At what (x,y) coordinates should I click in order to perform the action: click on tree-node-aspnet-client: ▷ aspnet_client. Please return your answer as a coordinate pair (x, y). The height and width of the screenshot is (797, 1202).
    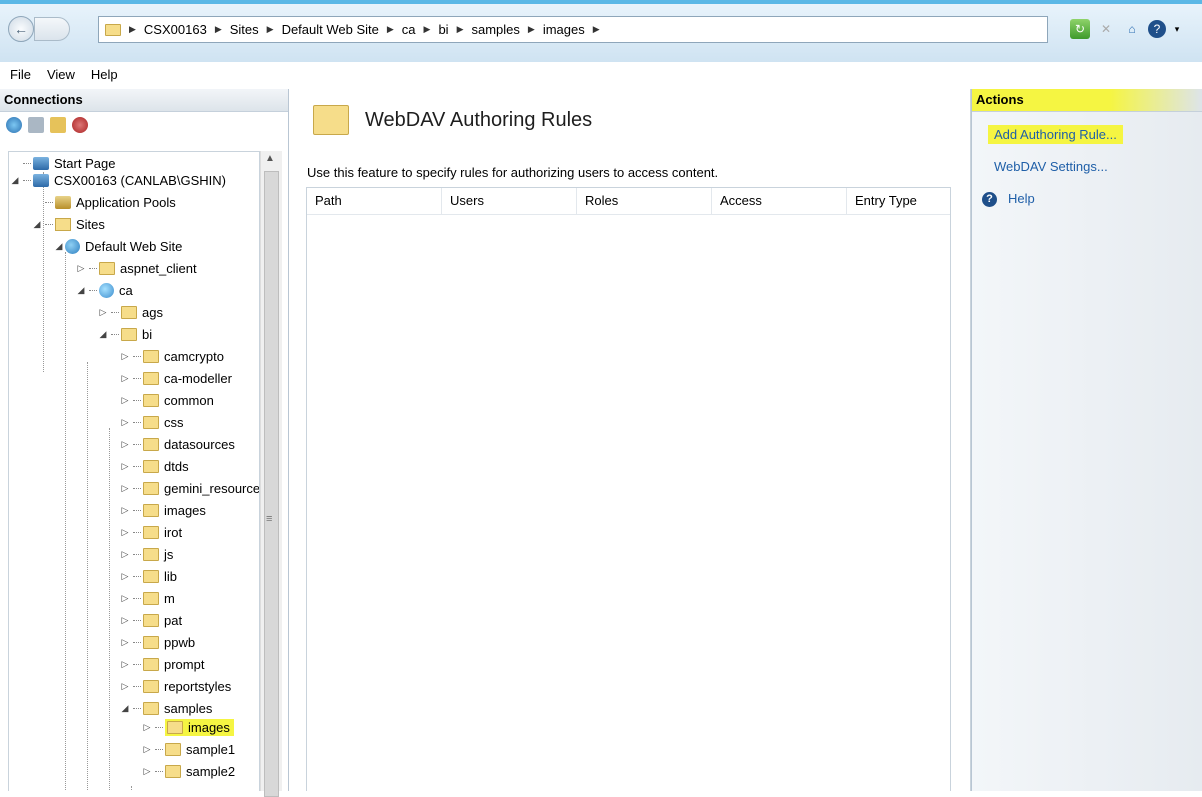
    Looking at the image, I should click on (136, 268).